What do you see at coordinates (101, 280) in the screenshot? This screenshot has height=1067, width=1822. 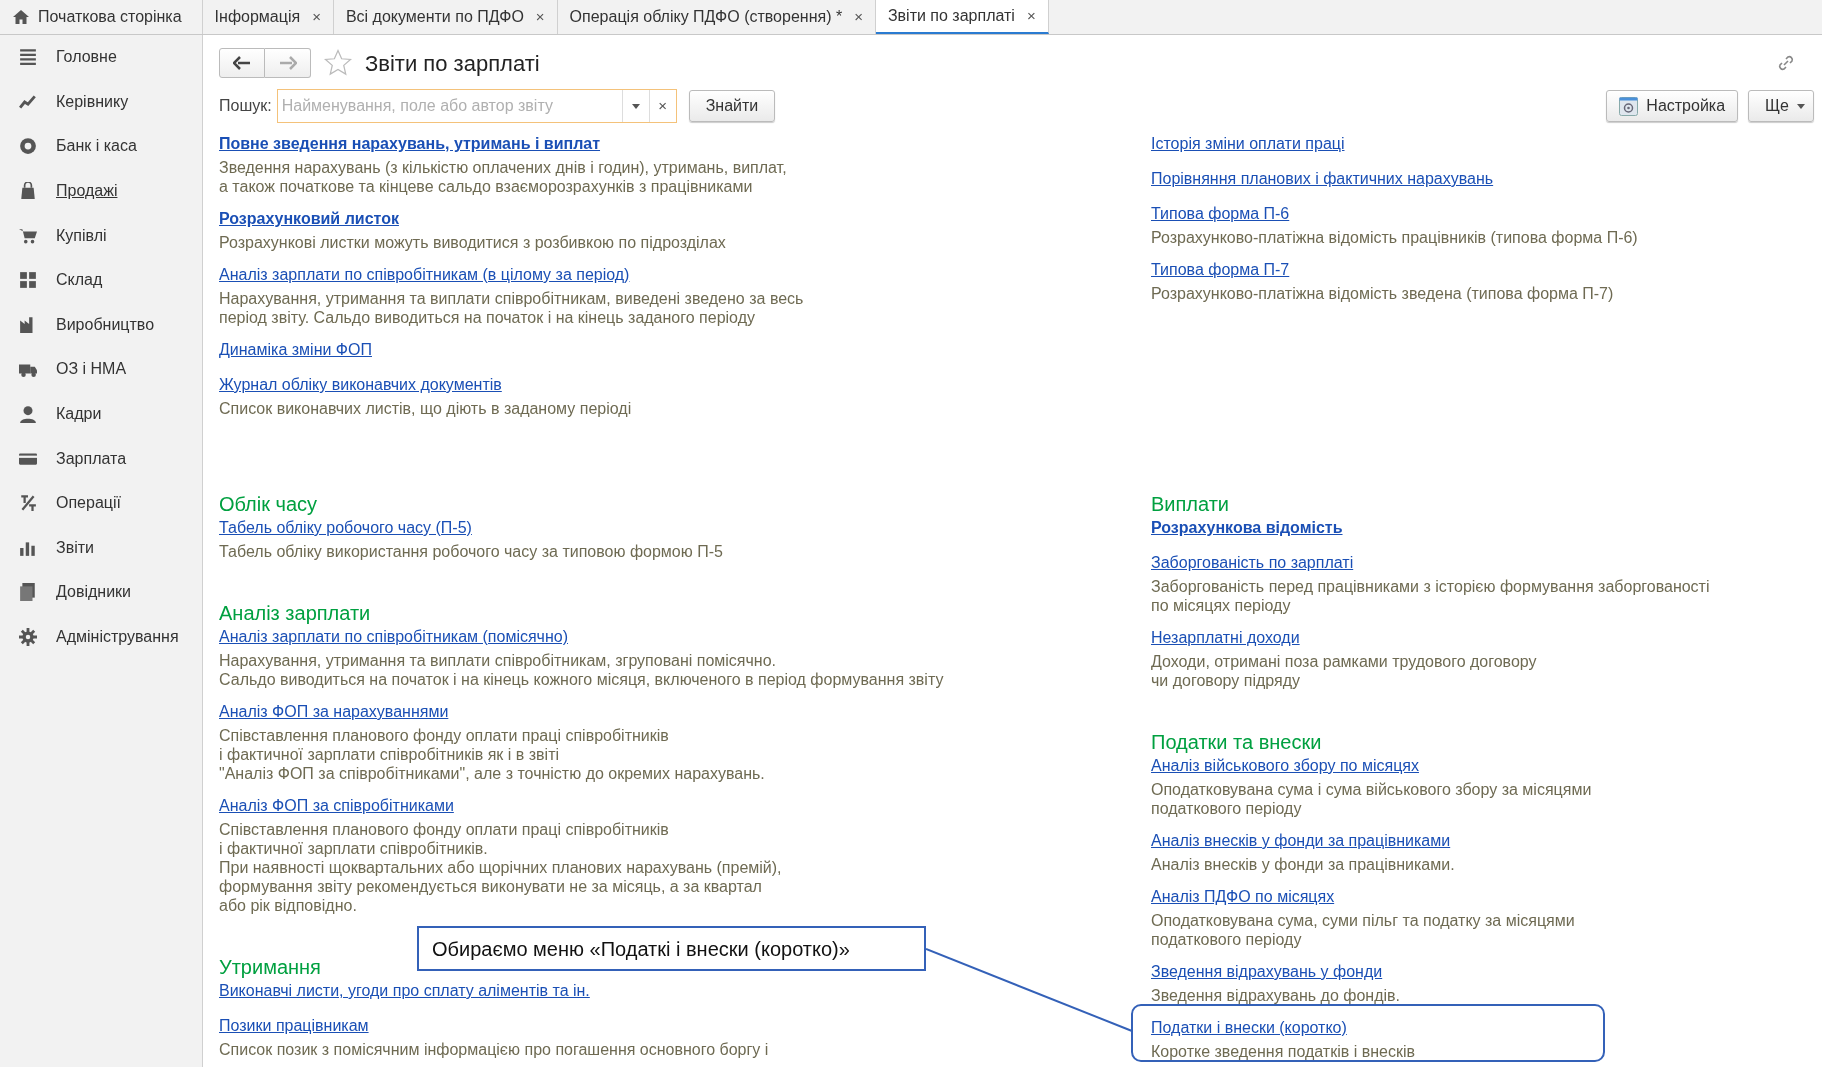 I see `sidebar-item: Склад` at bounding box center [101, 280].